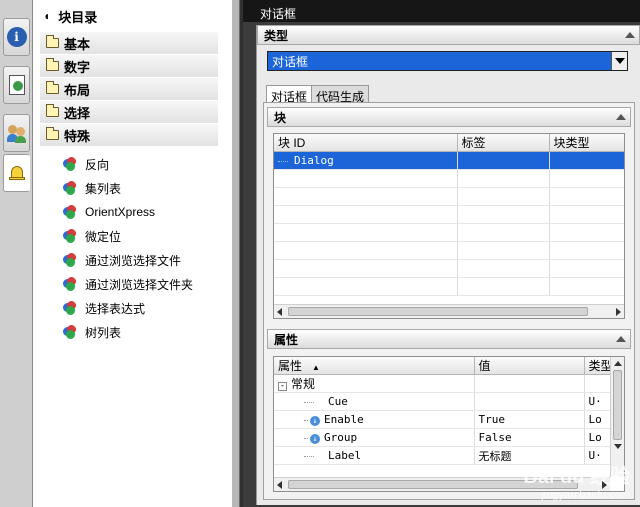  Describe the element at coordinates (132, 236) in the screenshot. I see `list-item: 微定位` at that location.